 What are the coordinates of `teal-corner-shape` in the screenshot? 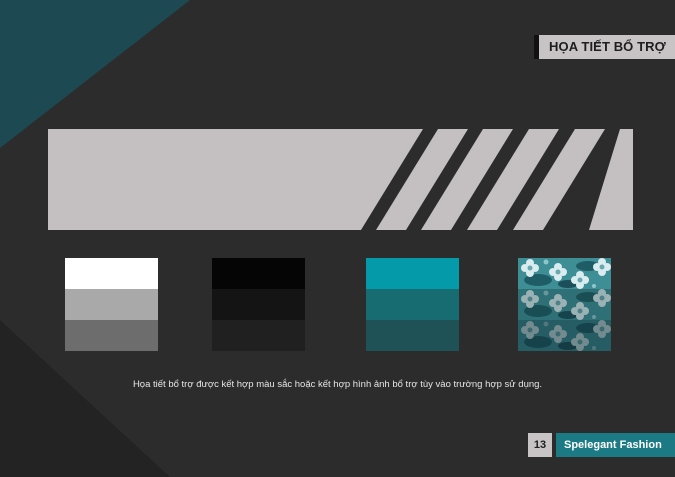 It's located at (95, 74).